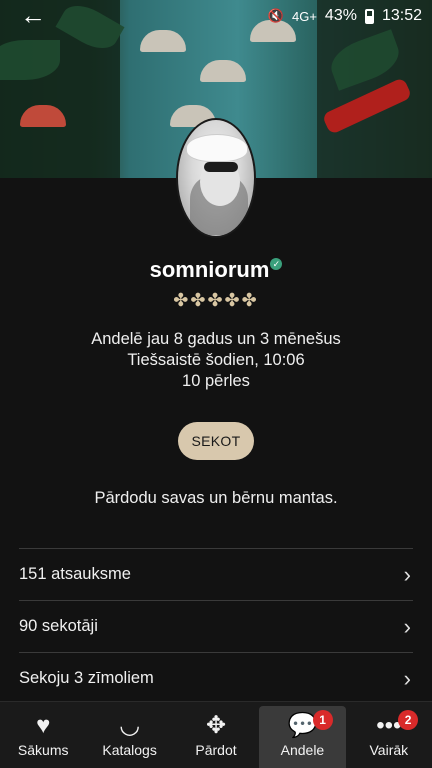 This screenshot has width=432, height=768. What do you see at coordinates (216, 725) in the screenshot?
I see `diamond-flower-icon: ✥` at bounding box center [216, 725].